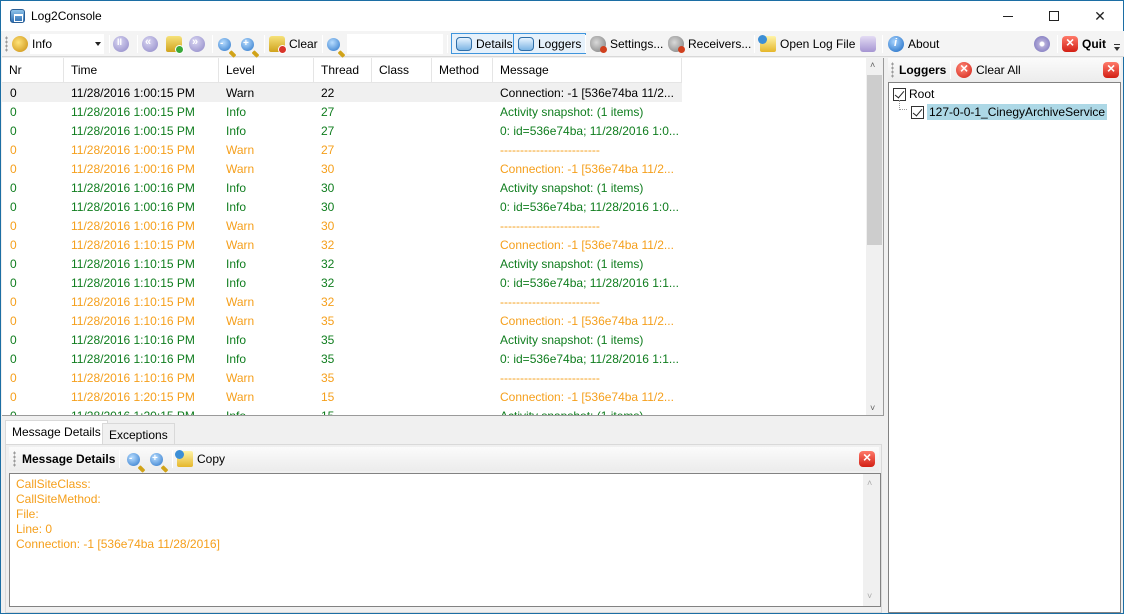  I want to click on tree-node-logger: 127-0-0-1_CinegyArchiveService, so click(1009, 112).